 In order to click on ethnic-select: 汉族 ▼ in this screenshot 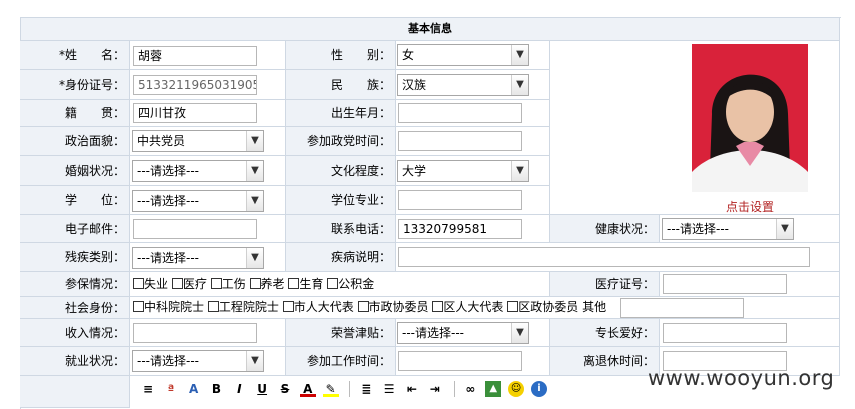, I will do `click(463, 85)`.